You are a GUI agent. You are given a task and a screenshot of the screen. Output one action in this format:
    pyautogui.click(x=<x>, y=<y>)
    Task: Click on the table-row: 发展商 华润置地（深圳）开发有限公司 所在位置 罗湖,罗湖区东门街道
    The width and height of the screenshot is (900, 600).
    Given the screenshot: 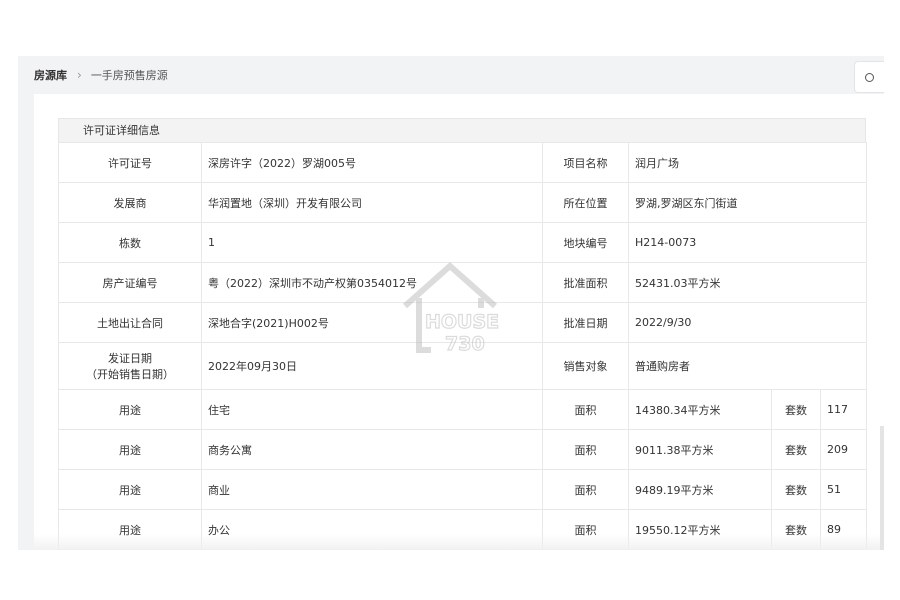 What is the action you would take?
    pyautogui.click(x=462, y=202)
    